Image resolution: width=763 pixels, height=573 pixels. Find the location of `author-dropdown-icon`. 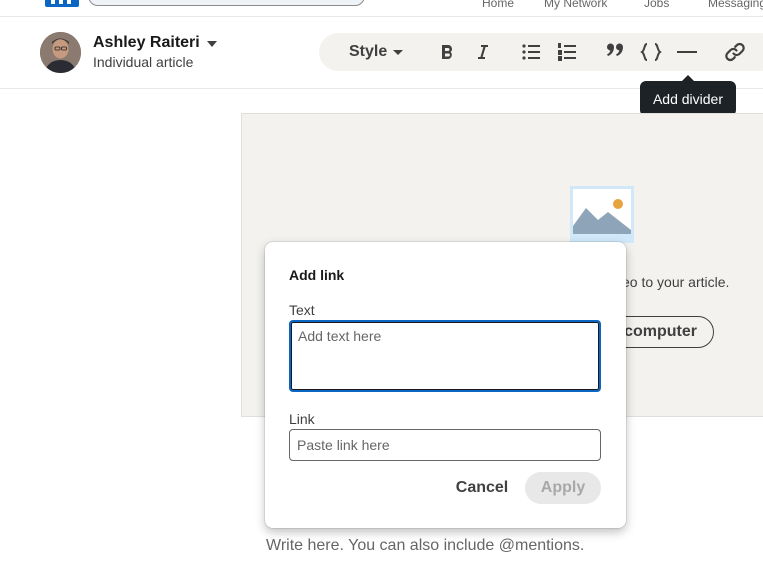

author-dropdown-icon is located at coordinates (212, 44).